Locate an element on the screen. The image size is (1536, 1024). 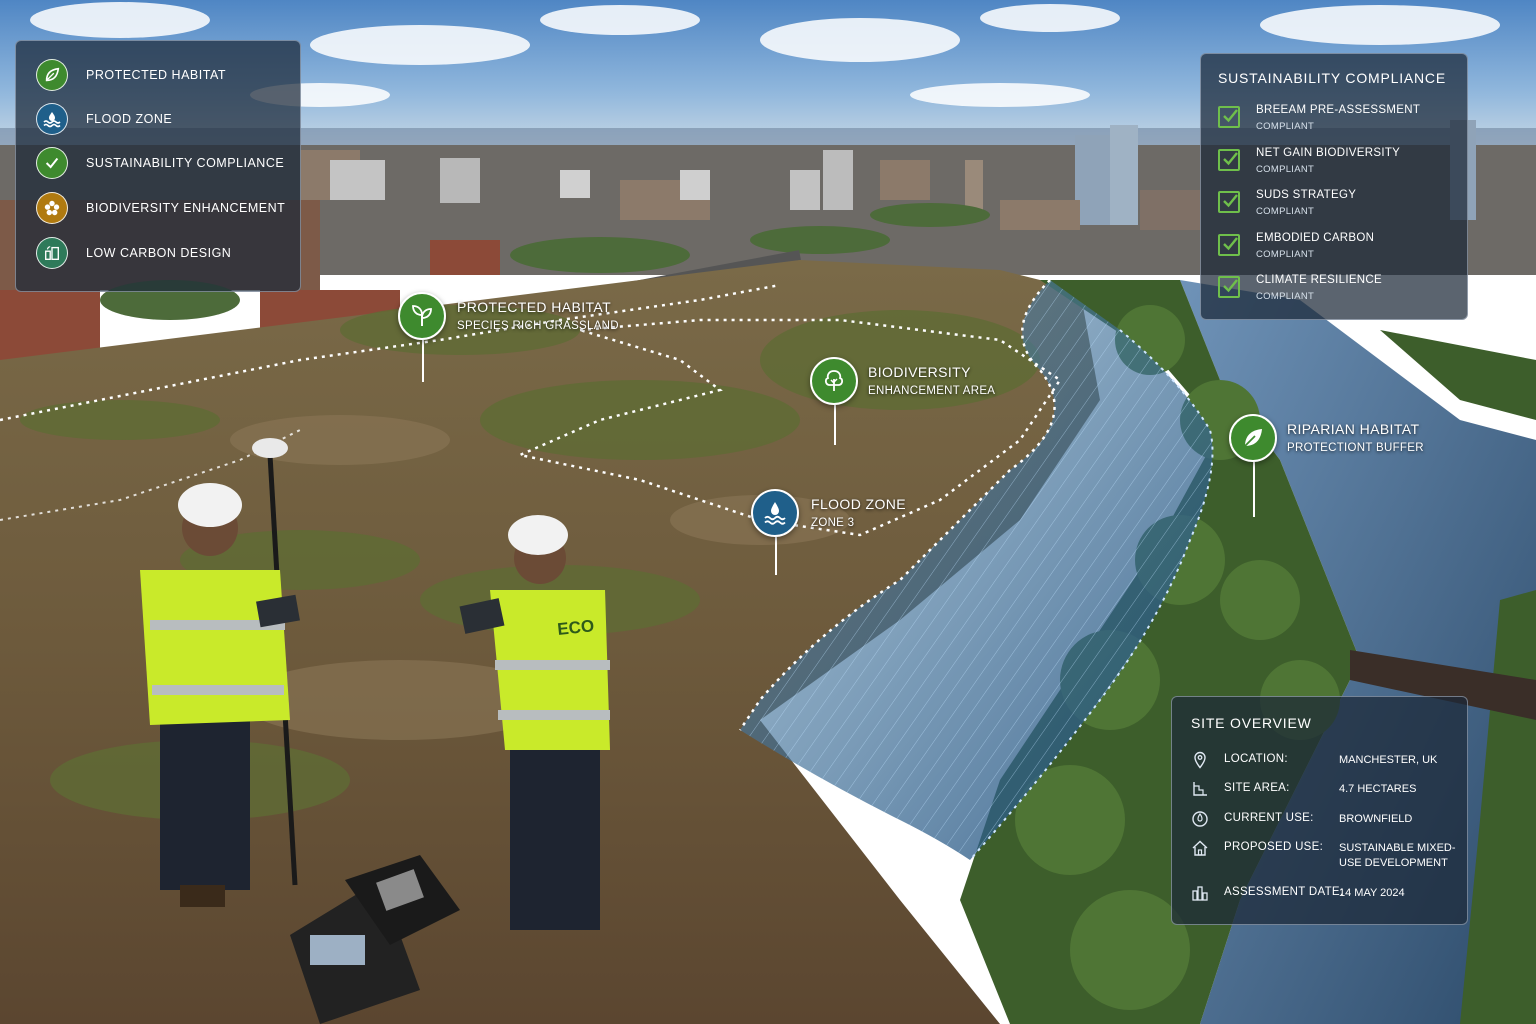
legend-label: BIODIVERSITY ENHANCEMENT is located at coordinates (186, 208).